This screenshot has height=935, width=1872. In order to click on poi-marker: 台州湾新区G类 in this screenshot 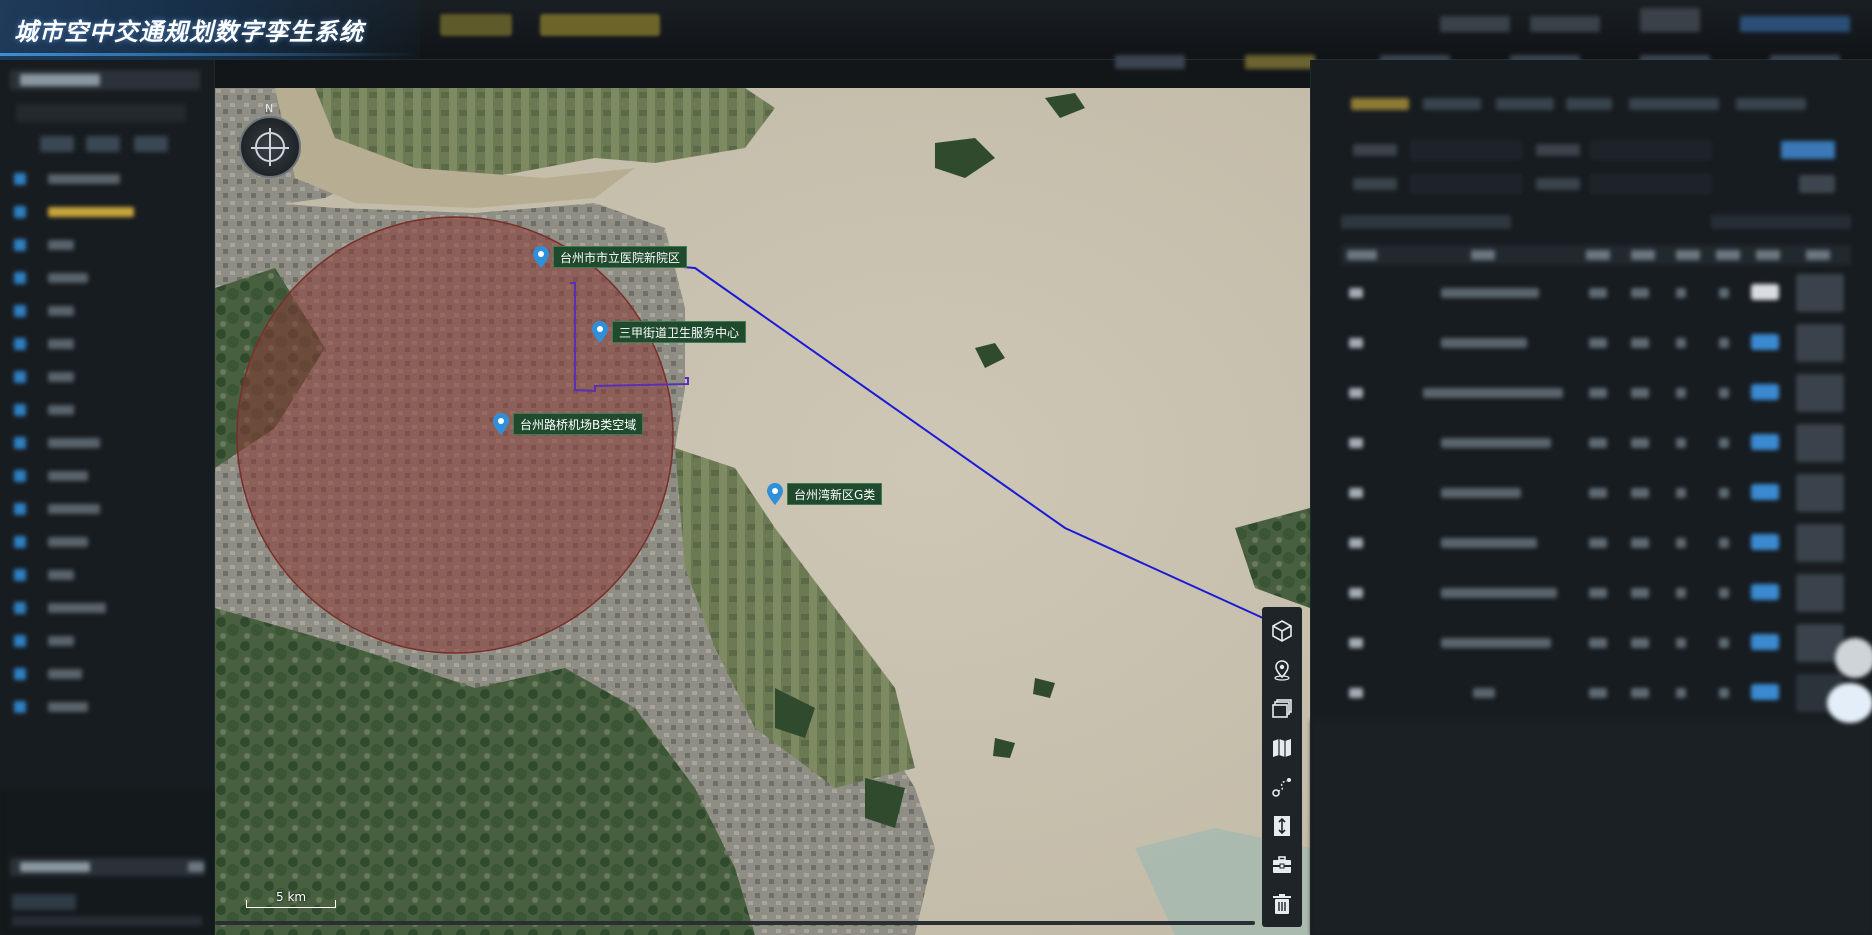, I will do `click(825, 494)`.